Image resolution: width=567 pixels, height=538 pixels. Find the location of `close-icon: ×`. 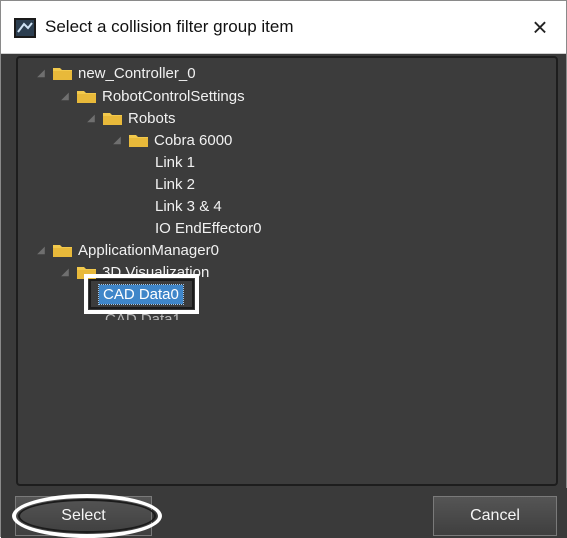

close-icon: × is located at coordinates (540, 27).